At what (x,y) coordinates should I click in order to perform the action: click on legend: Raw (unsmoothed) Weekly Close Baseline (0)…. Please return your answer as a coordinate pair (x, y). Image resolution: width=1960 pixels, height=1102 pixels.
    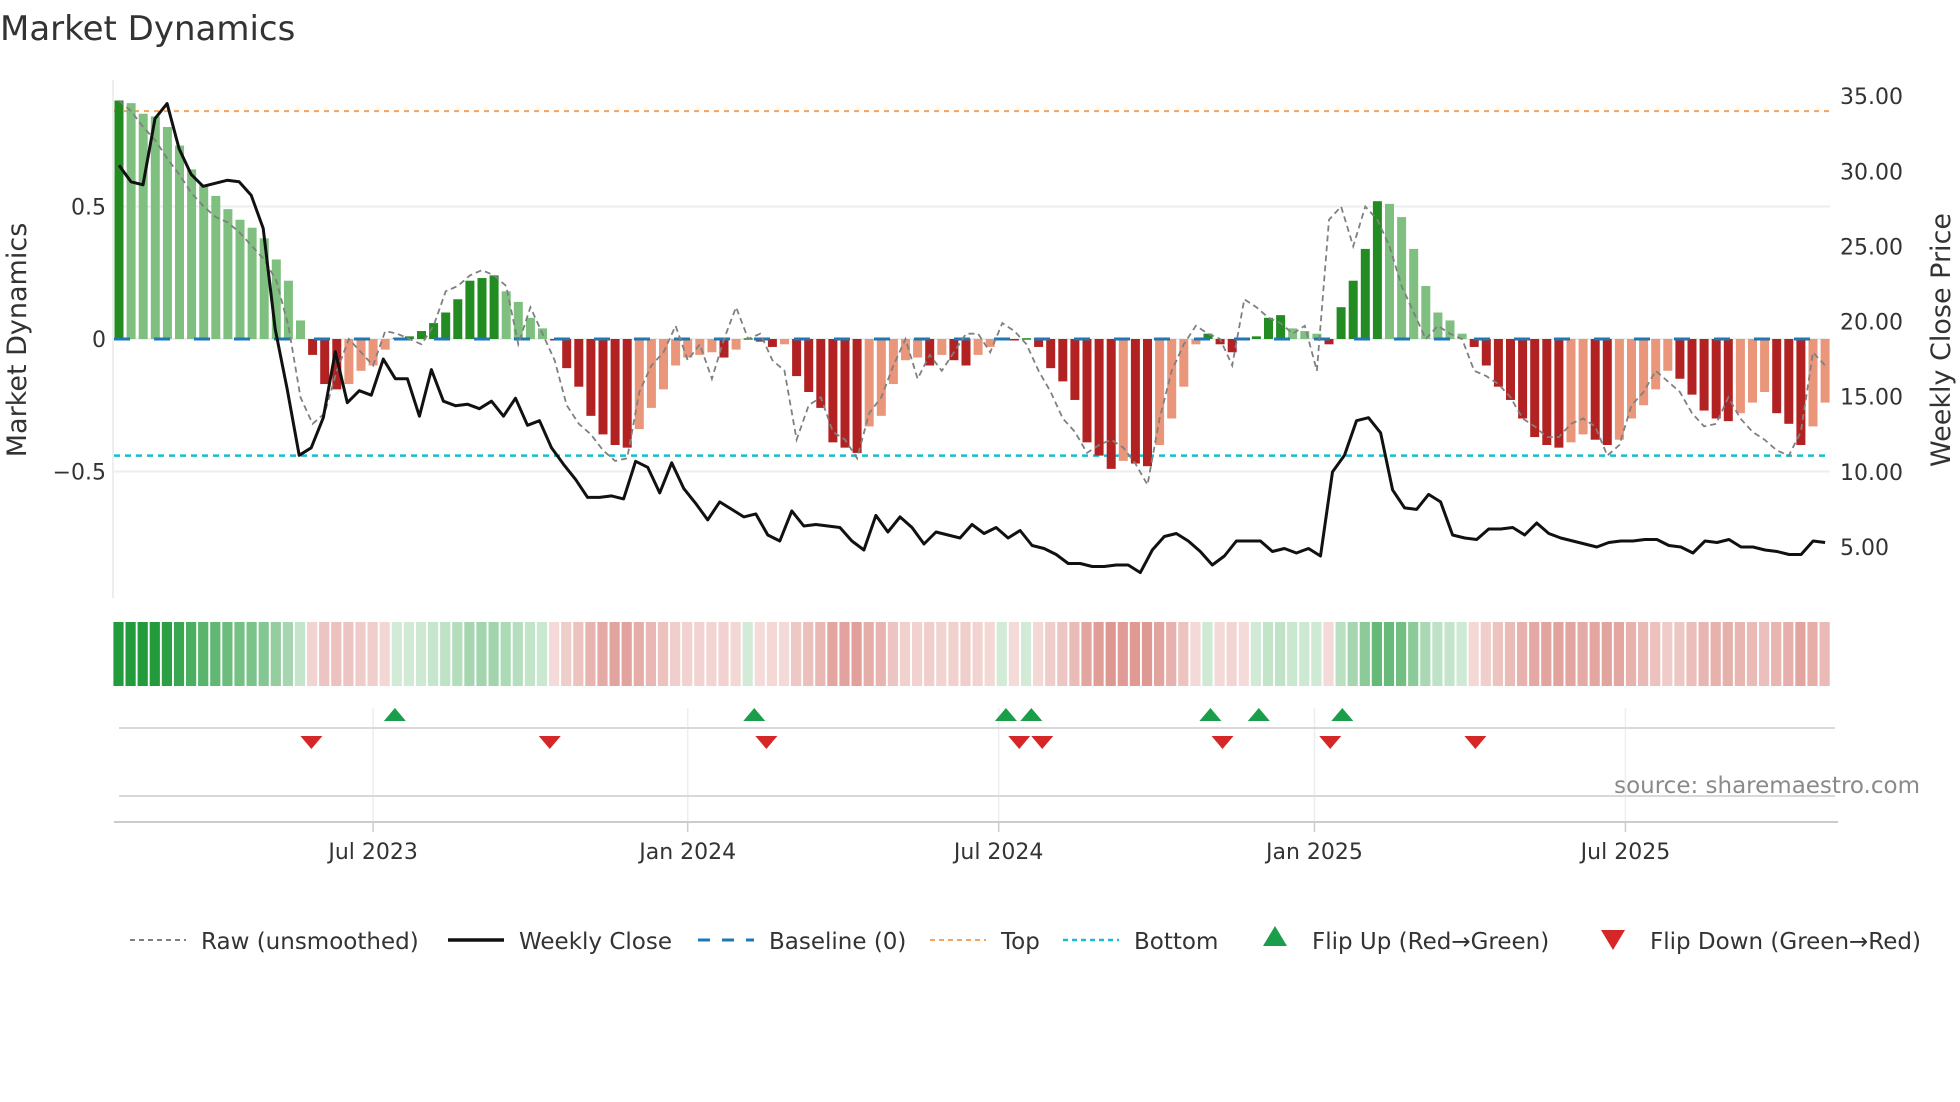
    Looking at the image, I should click on (1025, 940).